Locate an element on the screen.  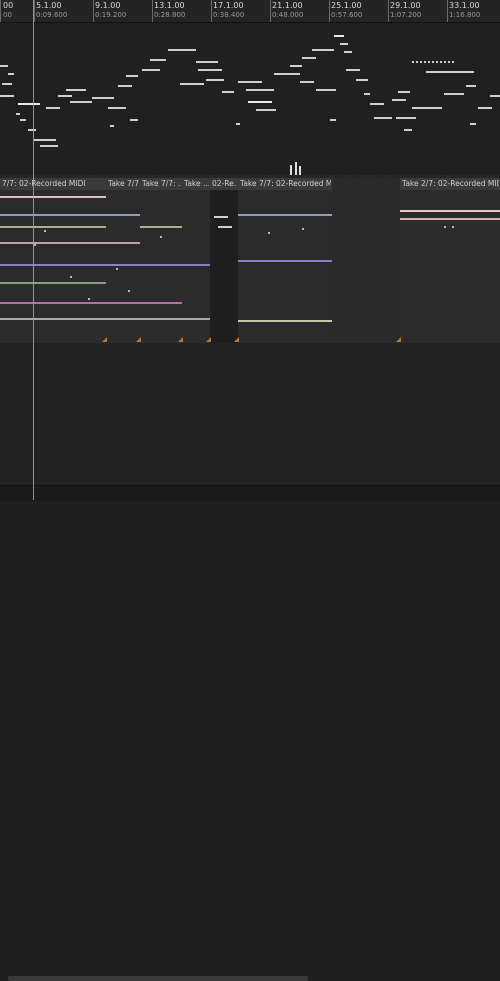
item-header: Take 2/7: 02-Recorded MIDI is located at coordinates (450, 184).